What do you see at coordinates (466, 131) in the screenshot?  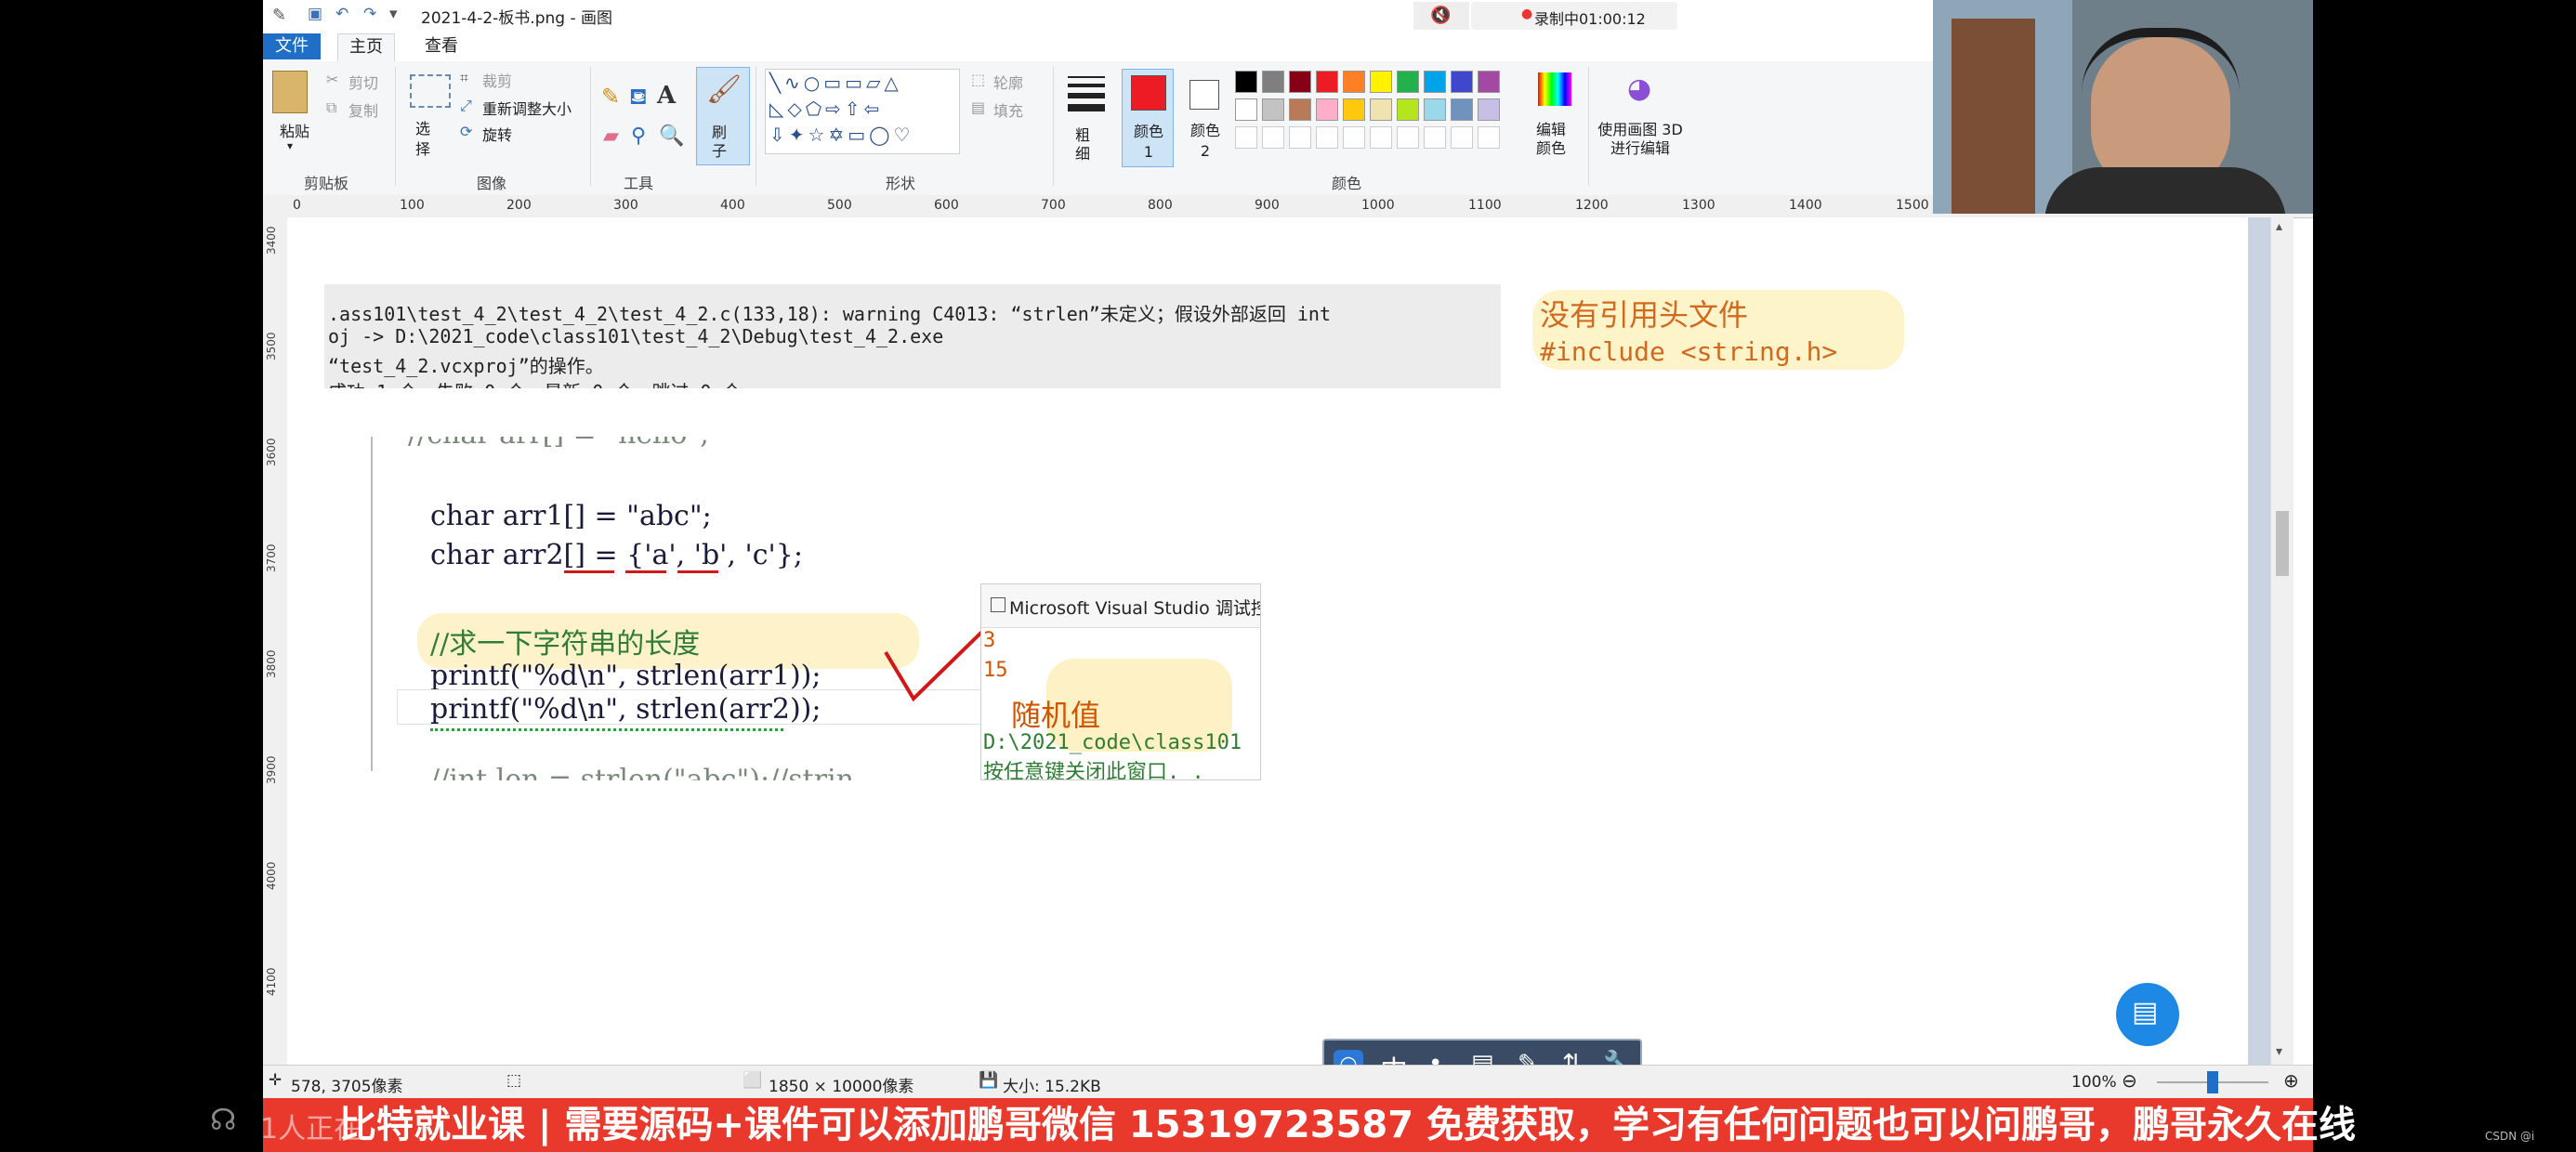 I see `rotate-icon: ⟳` at bounding box center [466, 131].